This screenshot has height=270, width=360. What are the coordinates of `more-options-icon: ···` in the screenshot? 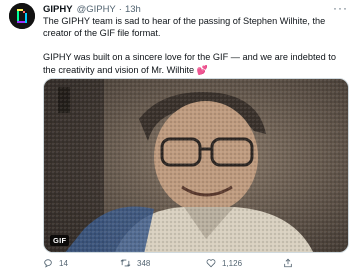 It's located at (340, 8).